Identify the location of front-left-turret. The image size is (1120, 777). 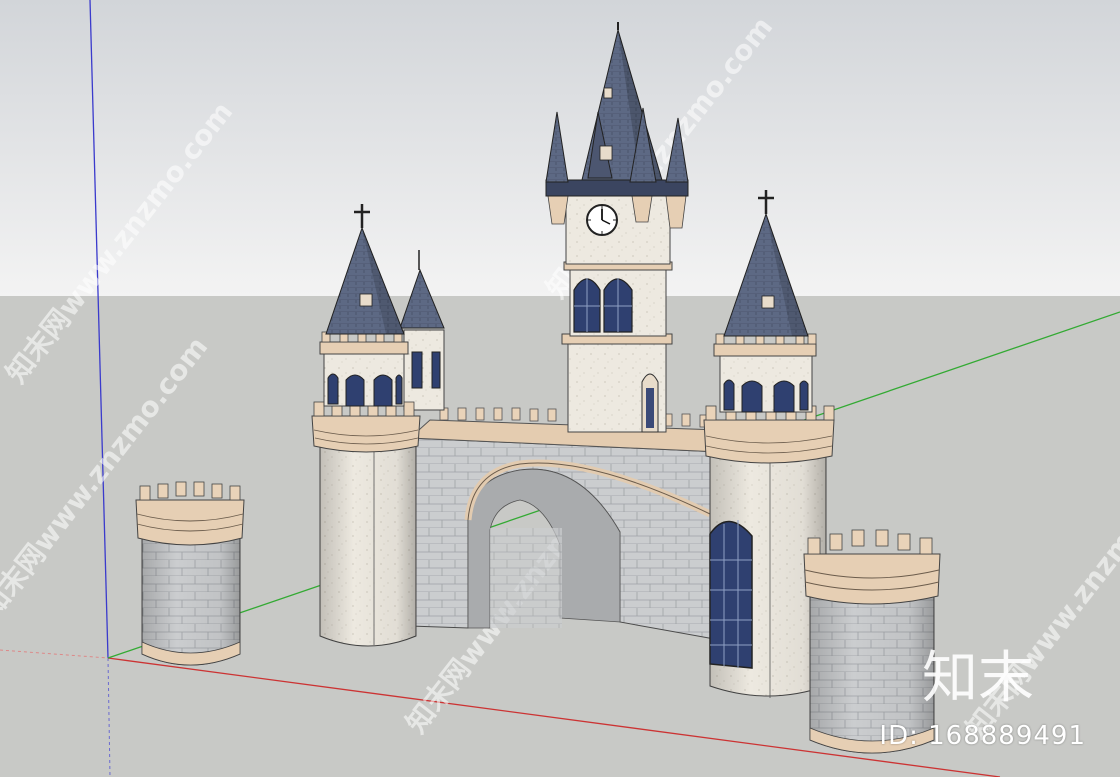
(190, 573).